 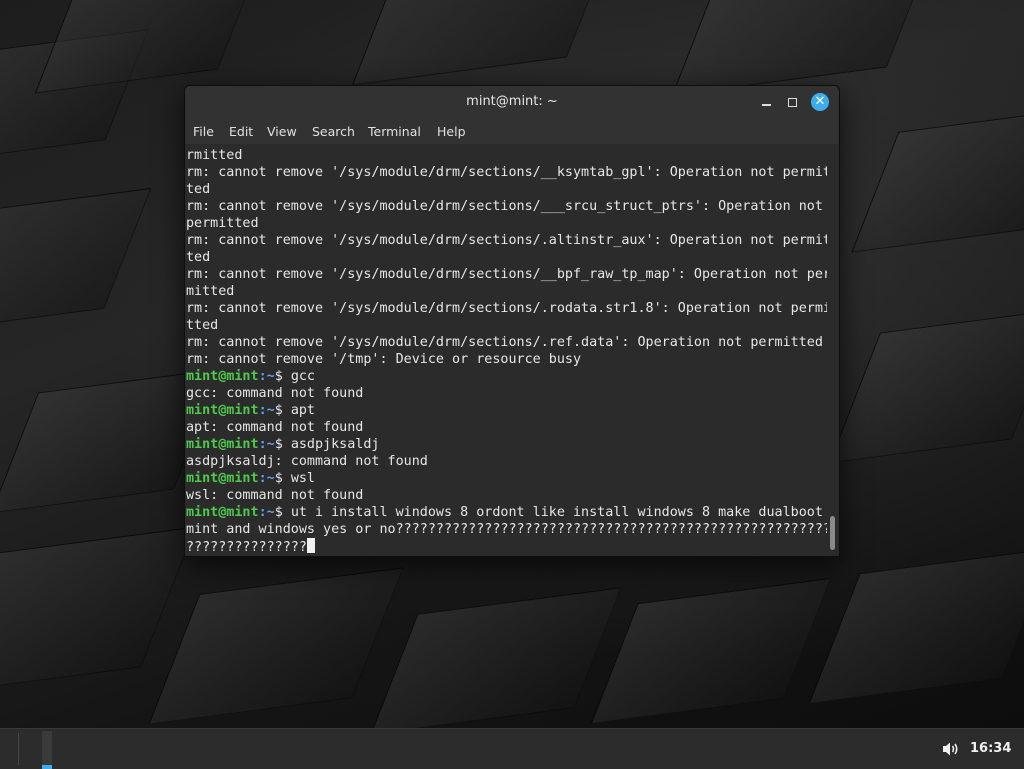 What do you see at coordinates (512, 748) in the screenshot?
I see `taskbar: 16:34` at bounding box center [512, 748].